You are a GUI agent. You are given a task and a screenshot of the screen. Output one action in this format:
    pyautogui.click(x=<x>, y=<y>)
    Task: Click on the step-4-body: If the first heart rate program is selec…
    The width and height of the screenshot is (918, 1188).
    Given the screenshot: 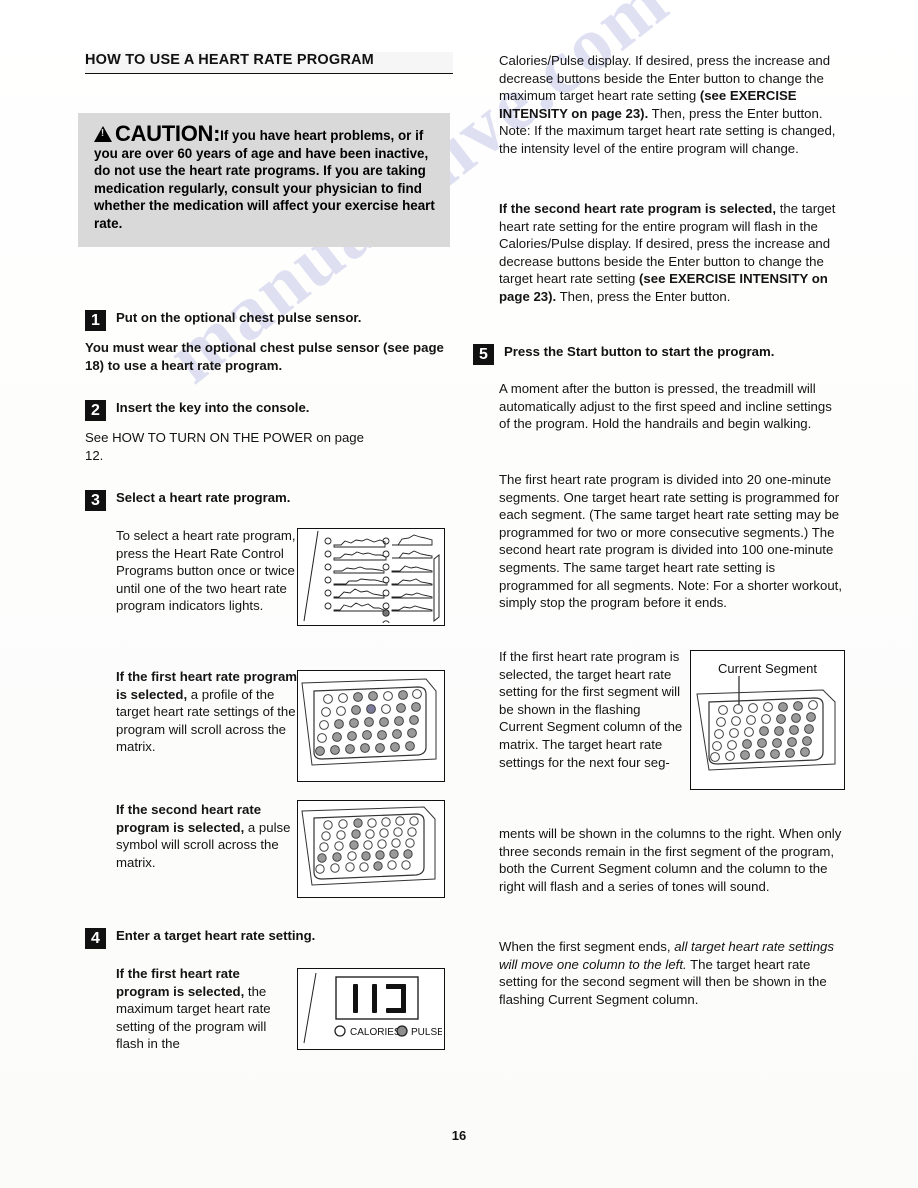 What is the action you would take?
    pyautogui.click(x=206, y=1009)
    